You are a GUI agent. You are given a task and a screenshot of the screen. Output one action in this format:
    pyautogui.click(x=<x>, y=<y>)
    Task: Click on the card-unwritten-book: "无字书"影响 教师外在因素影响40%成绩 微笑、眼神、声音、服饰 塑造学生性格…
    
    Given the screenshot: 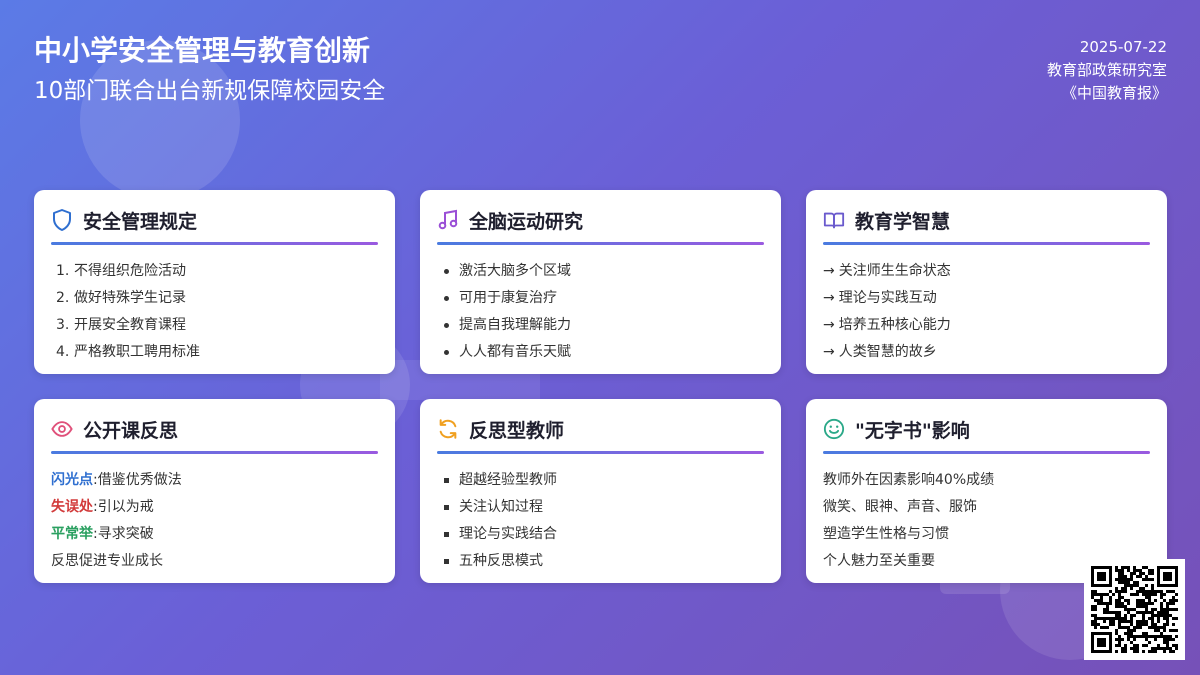 What is the action you would take?
    pyautogui.click(x=986, y=491)
    